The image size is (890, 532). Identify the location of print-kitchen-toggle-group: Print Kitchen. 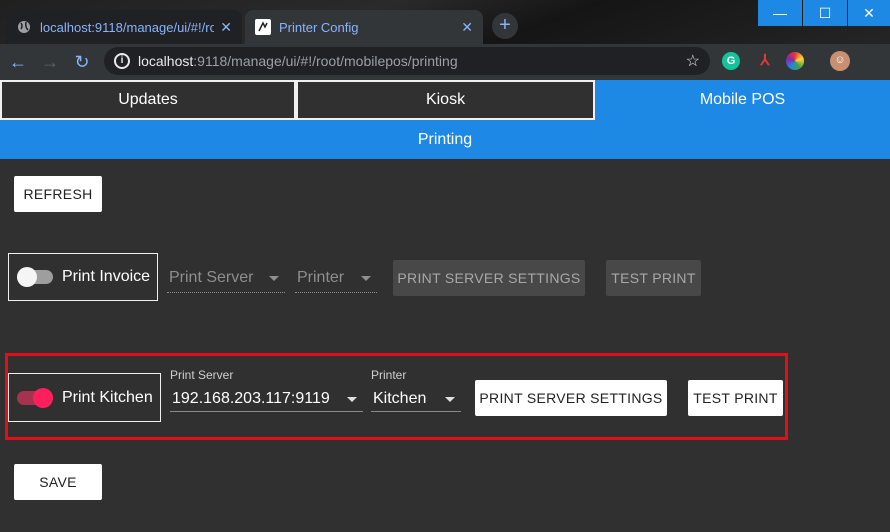
(84, 397).